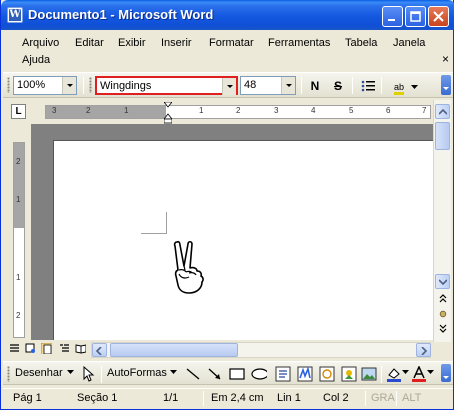 The image size is (454, 410). What do you see at coordinates (336, 398) in the screenshot?
I see `status-column: Col 2` at bounding box center [336, 398].